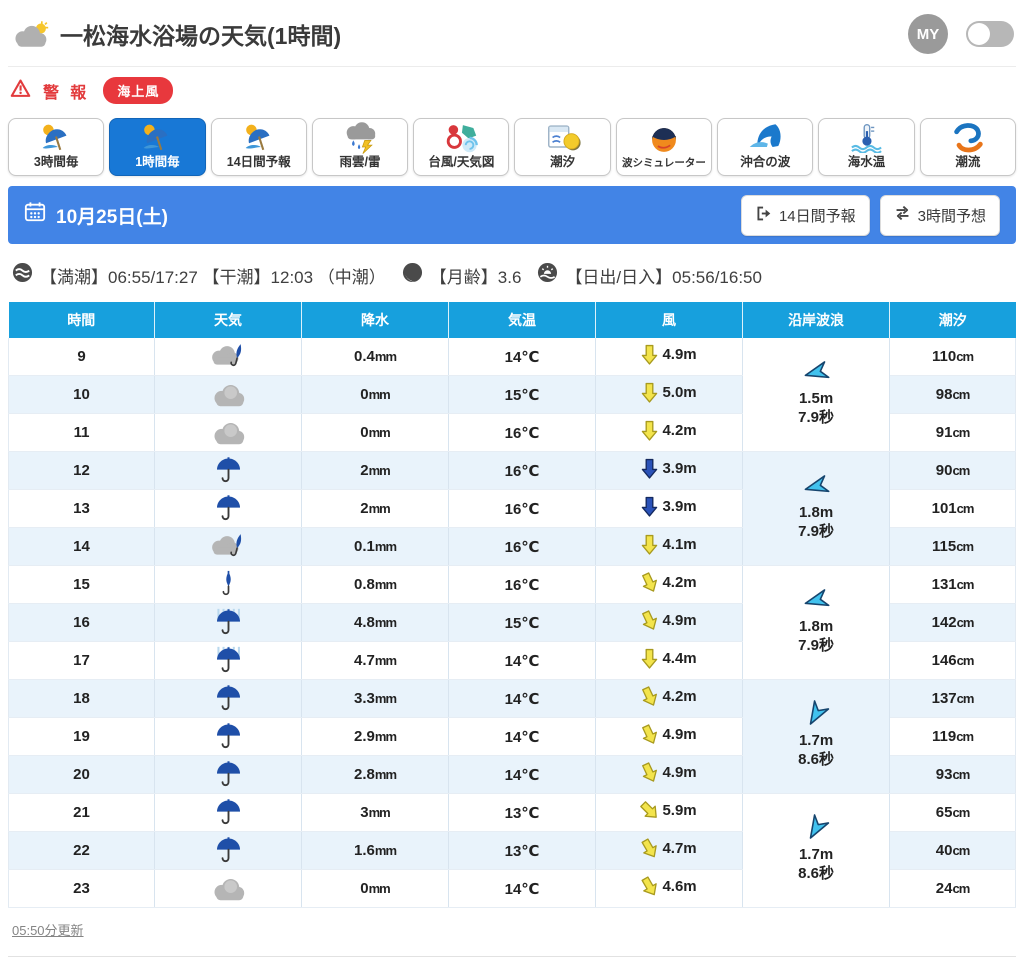 The image size is (1024, 957). Describe the element at coordinates (669, 888) in the screenshot. I see `wind-cell: 4.6m` at that location.